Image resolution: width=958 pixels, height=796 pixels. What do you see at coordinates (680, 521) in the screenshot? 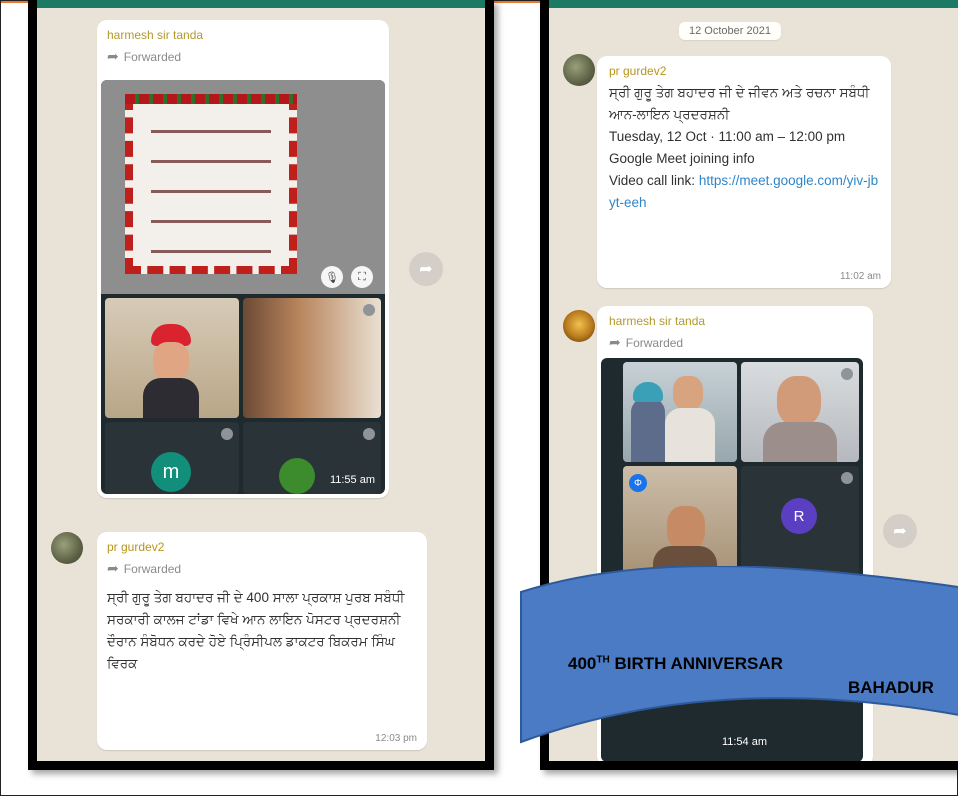
I see `participant-tile: Φ` at bounding box center [680, 521].